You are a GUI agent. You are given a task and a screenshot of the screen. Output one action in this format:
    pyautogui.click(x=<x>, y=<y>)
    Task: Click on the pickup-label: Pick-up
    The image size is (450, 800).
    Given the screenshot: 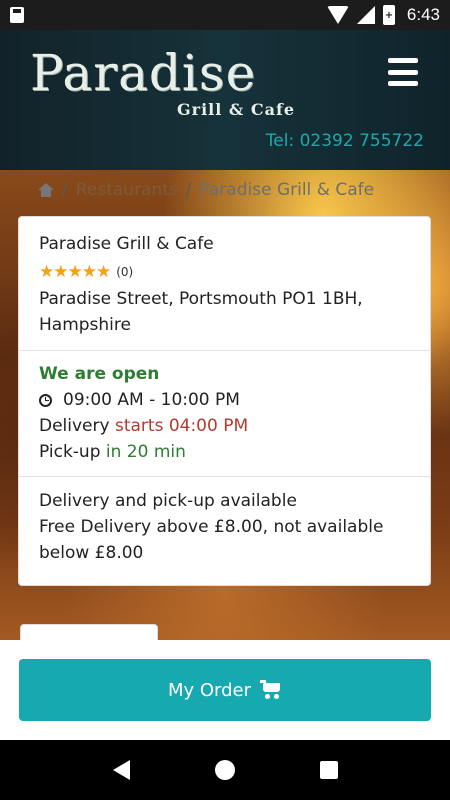 What is the action you would take?
    pyautogui.click(x=72, y=452)
    